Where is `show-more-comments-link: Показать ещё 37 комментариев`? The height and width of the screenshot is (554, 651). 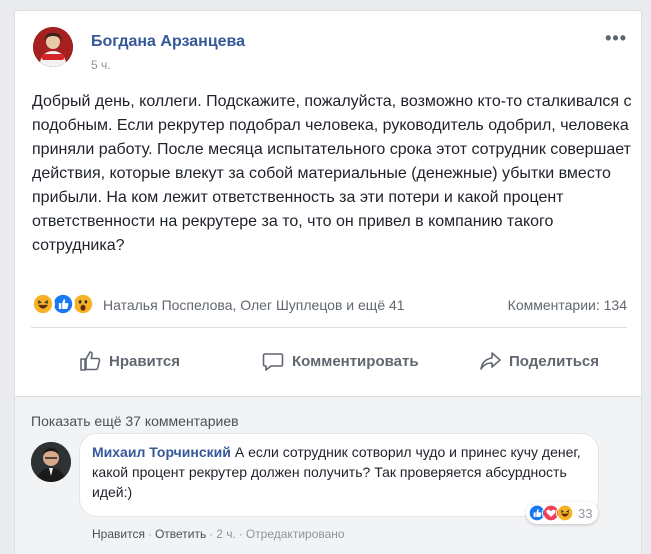 show-more-comments-link: Показать ещё 37 комментариев is located at coordinates (135, 421).